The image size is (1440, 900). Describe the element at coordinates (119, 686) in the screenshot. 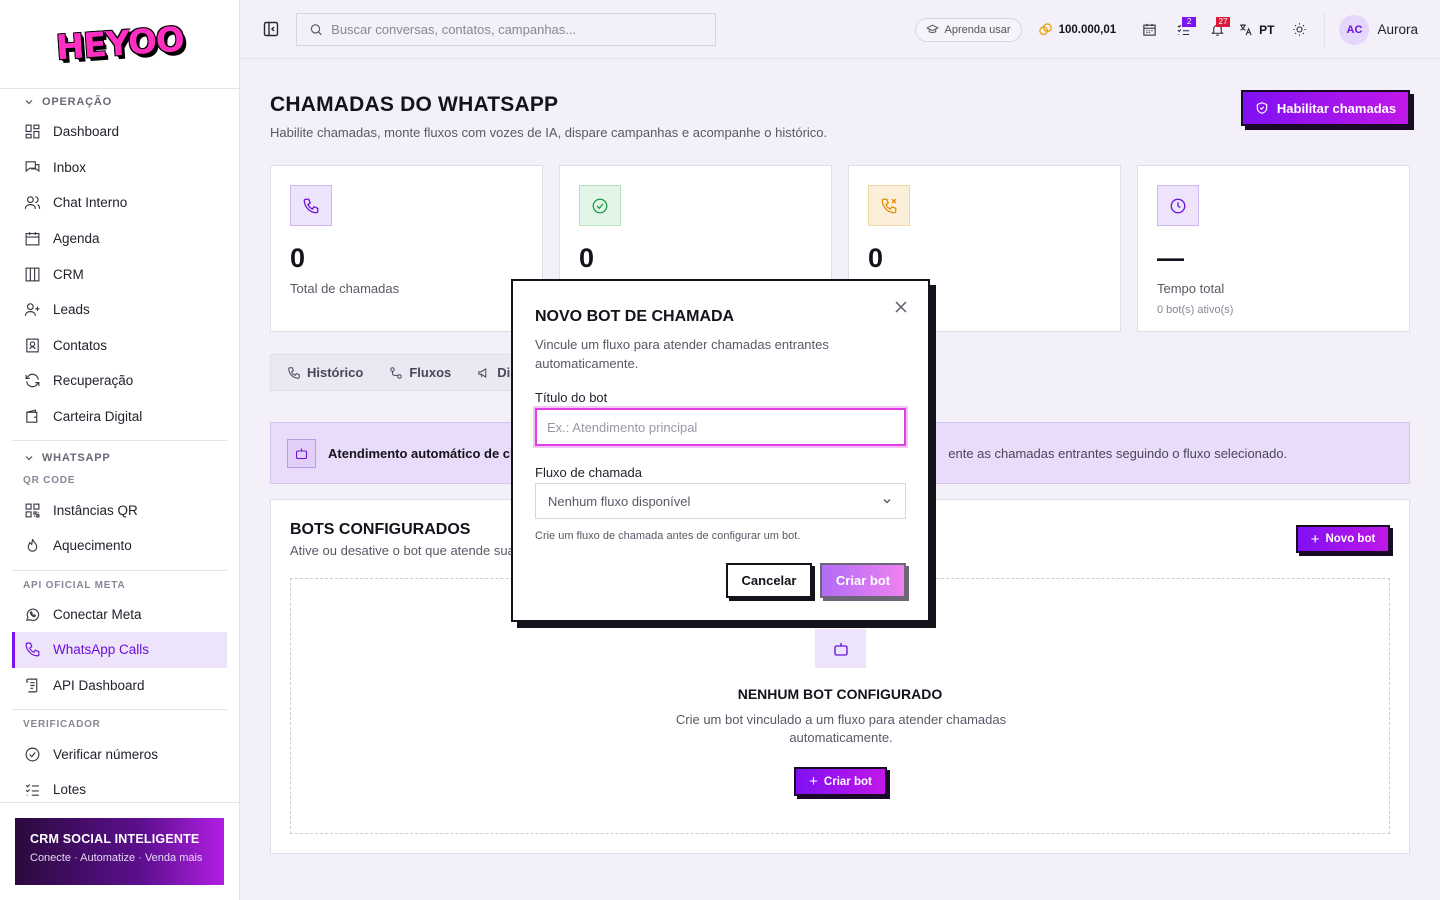

I see `sidebar-item-api-dashboard: API Dashboard` at that location.